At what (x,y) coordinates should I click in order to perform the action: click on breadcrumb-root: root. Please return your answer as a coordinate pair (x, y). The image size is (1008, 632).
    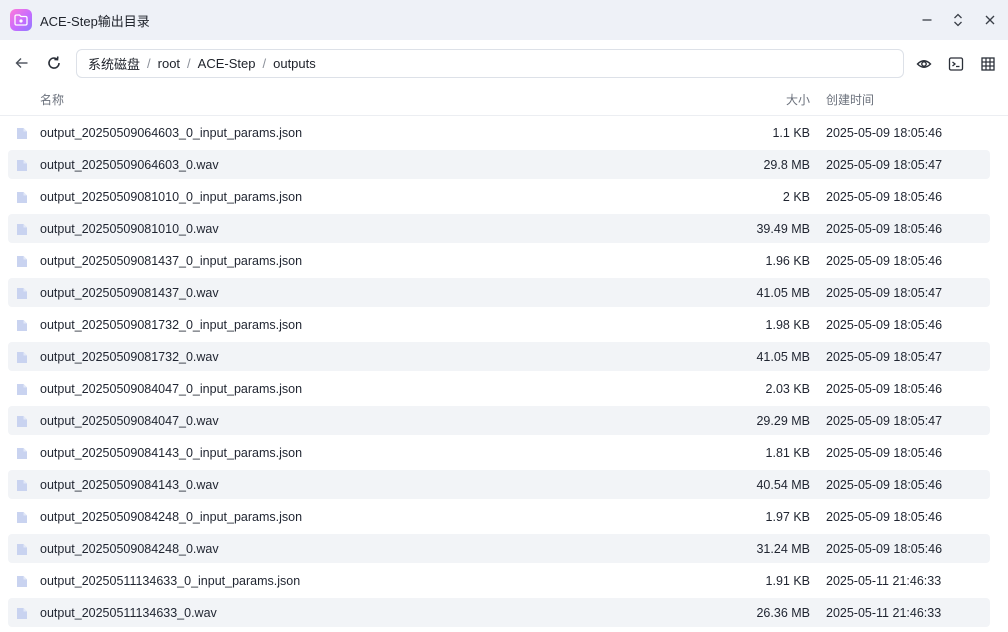
    Looking at the image, I should click on (169, 63).